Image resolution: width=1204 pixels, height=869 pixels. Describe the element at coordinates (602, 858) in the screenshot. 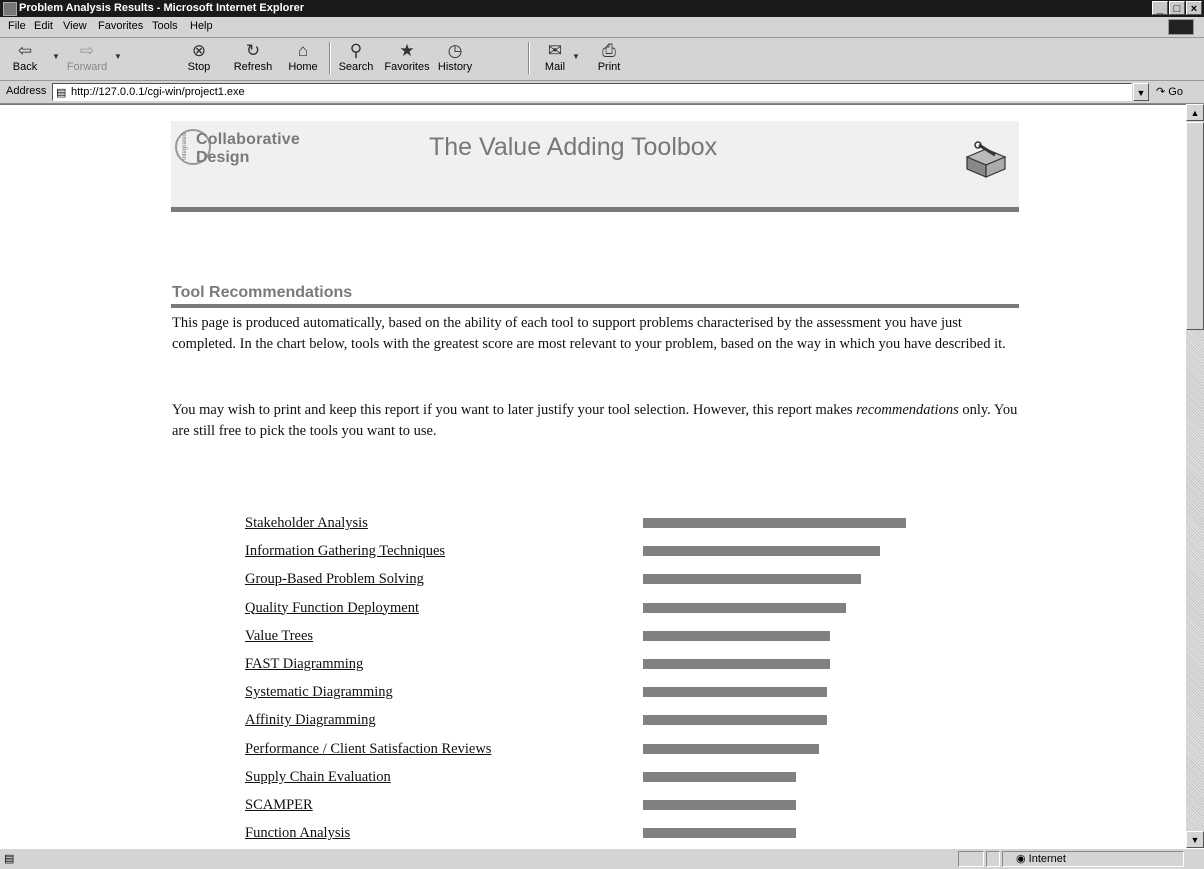

I see `status-bar: ▤ ◉ Internet` at that location.